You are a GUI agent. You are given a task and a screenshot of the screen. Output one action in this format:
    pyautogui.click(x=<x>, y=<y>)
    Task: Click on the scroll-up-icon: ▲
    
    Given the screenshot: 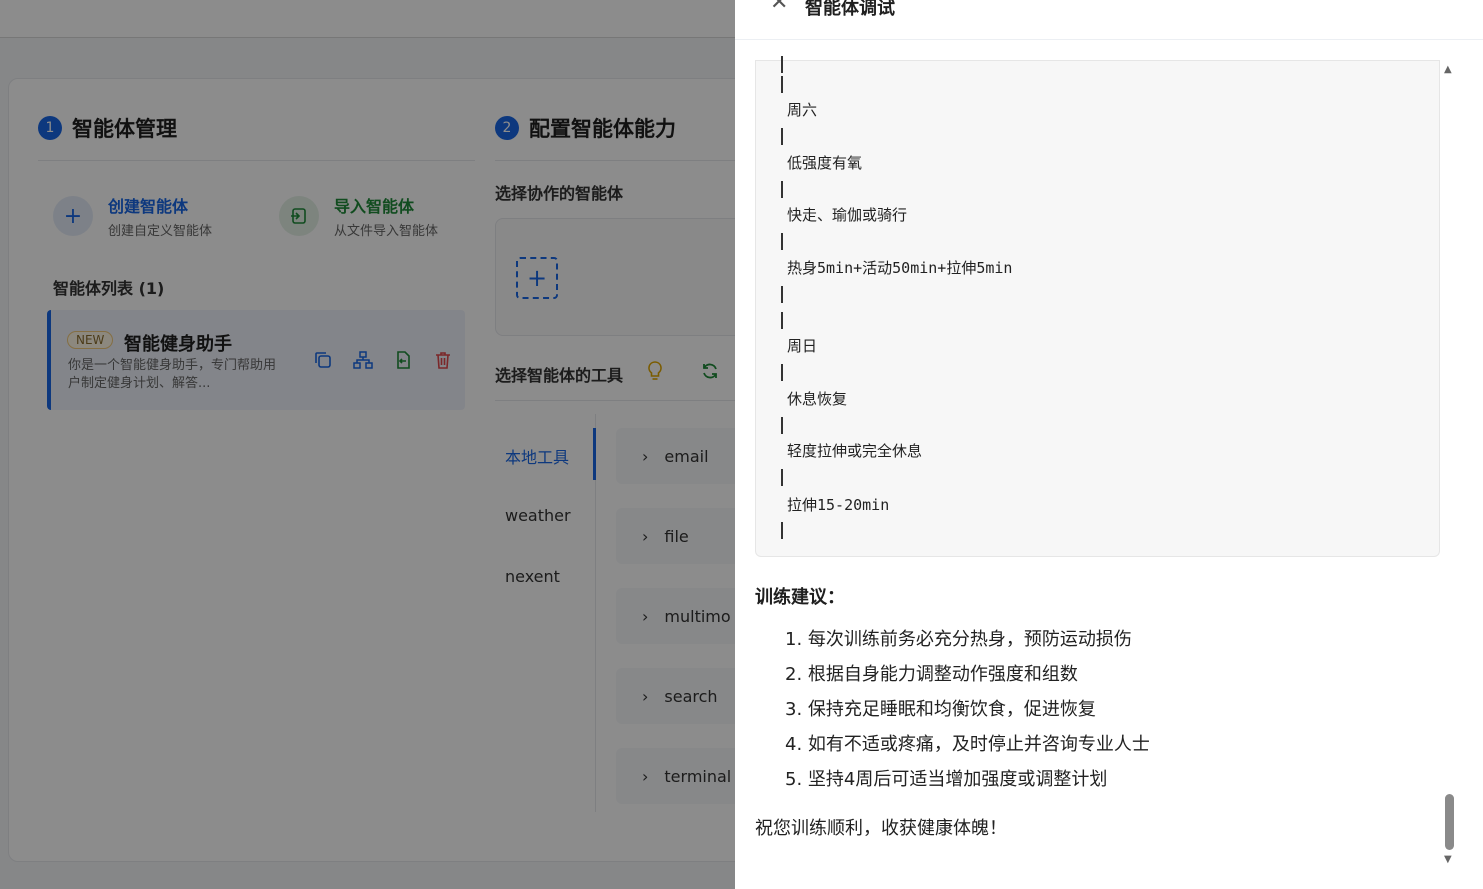 What is the action you would take?
    pyautogui.click(x=1448, y=69)
    